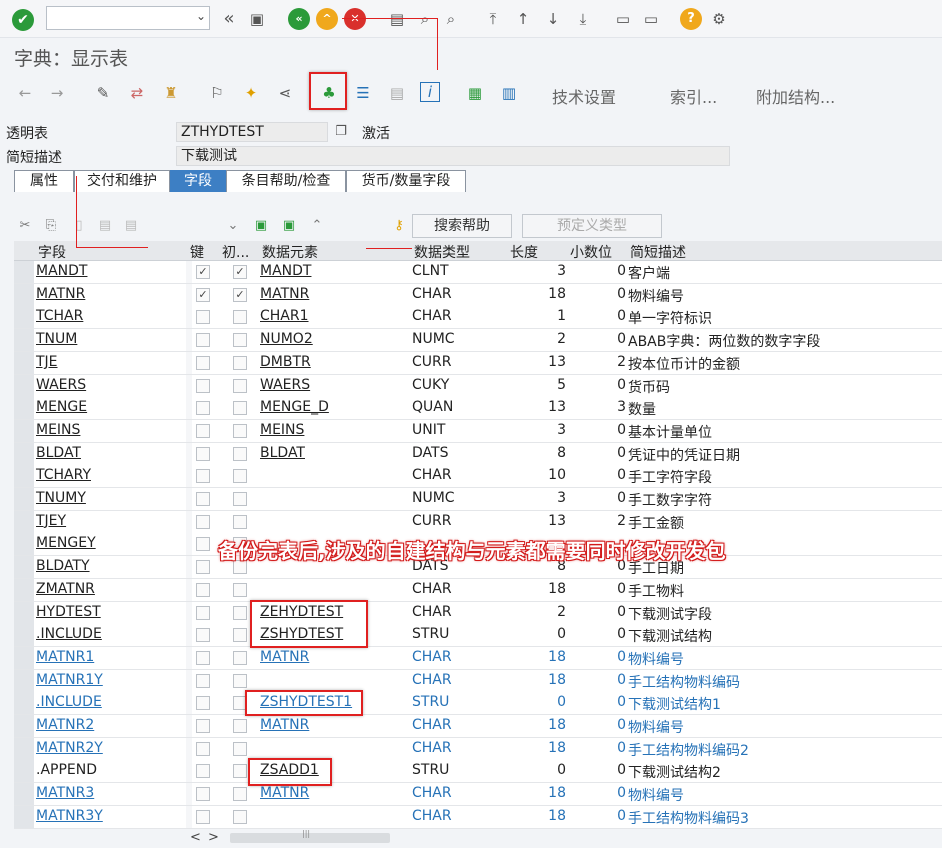  I want to click on arrow-right-icon: →, so click(57, 93).